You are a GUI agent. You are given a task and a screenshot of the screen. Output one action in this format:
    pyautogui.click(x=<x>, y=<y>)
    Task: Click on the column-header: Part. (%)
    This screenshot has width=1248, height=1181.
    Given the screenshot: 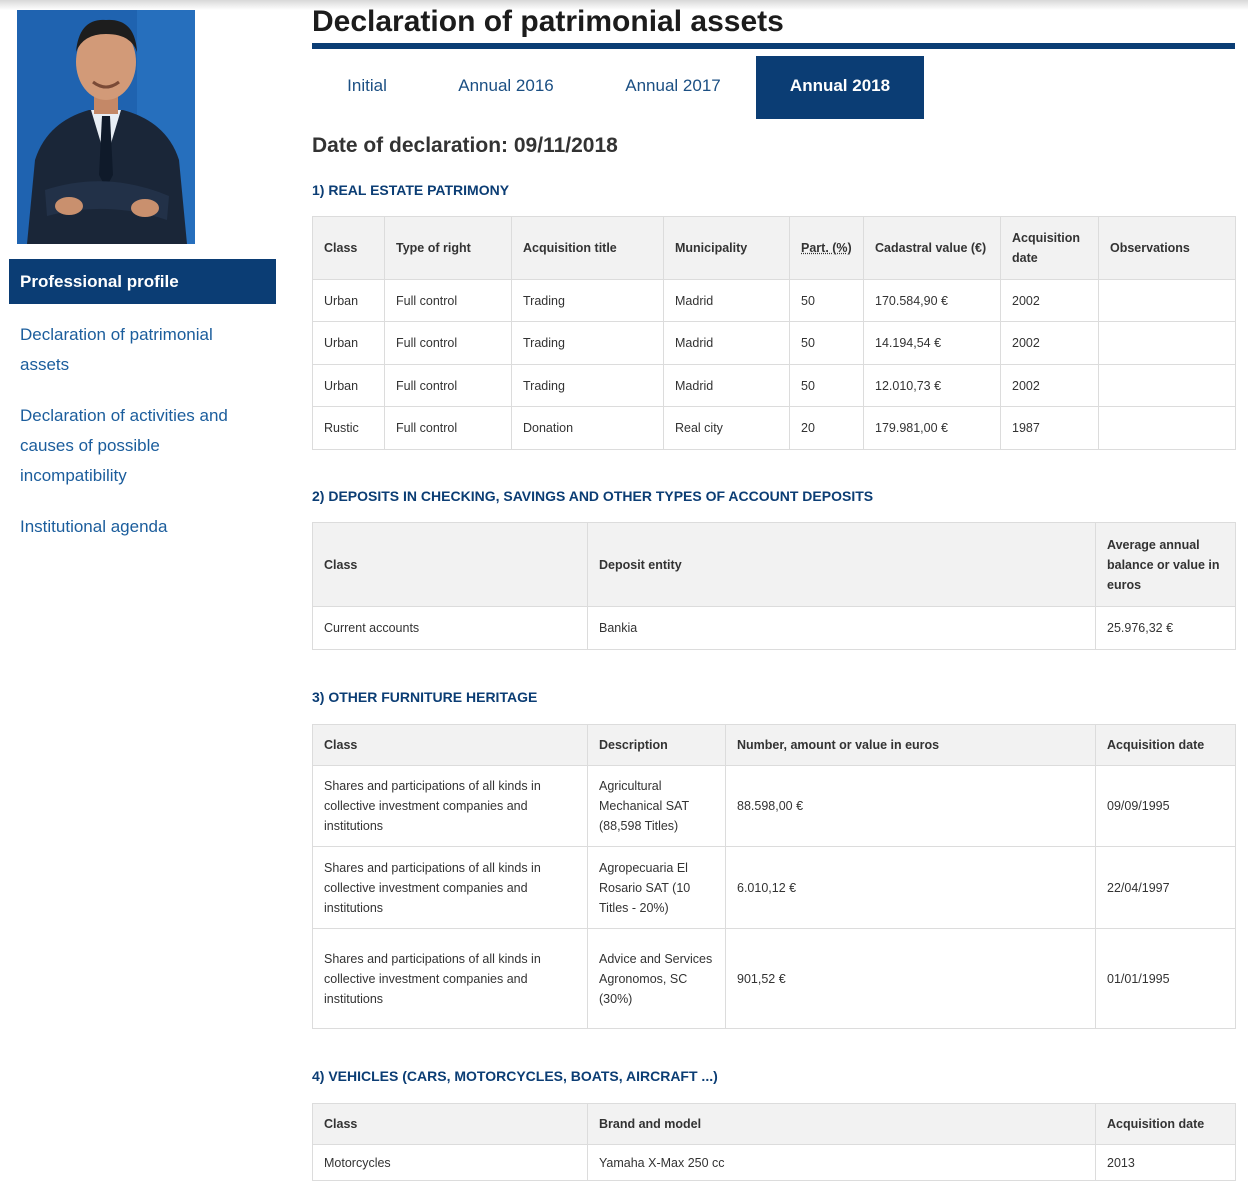 What is the action you would take?
    pyautogui.click(x=827, y=248)
    